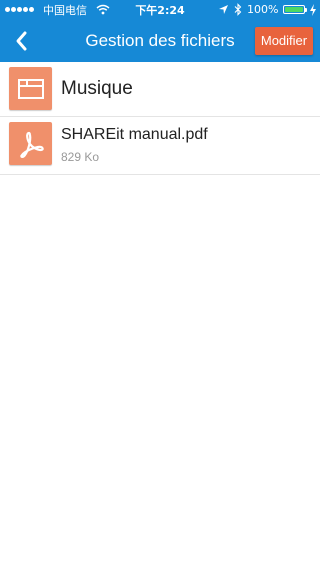 The height and width of the screenshot is (568, 320). I want to click on location-arrow-icon, so click(223, 11).